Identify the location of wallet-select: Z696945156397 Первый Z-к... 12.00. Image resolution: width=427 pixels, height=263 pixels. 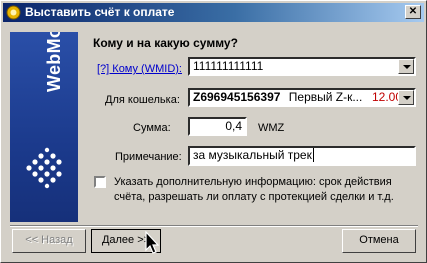
(302, 97).